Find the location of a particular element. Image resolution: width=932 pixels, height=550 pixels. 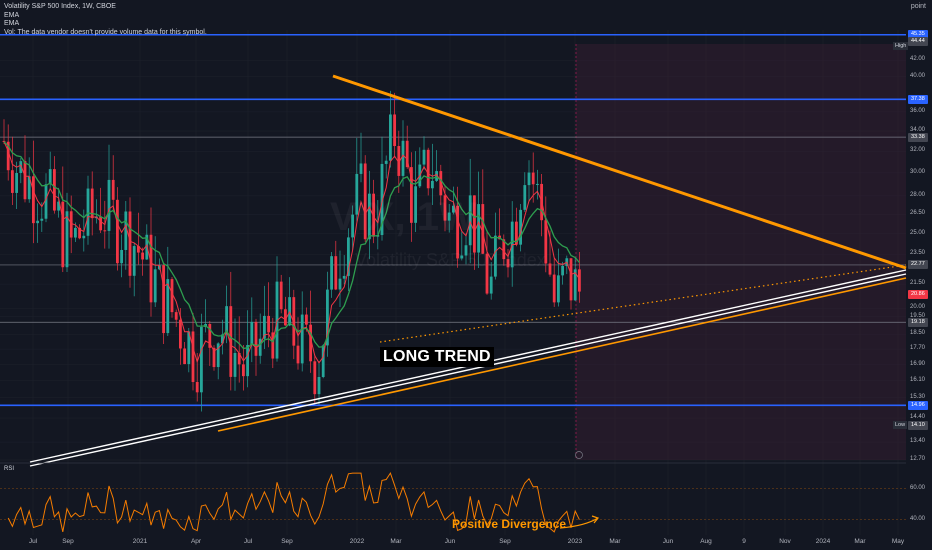

time-tick-label: Aug is located at coordinates (706, 541).